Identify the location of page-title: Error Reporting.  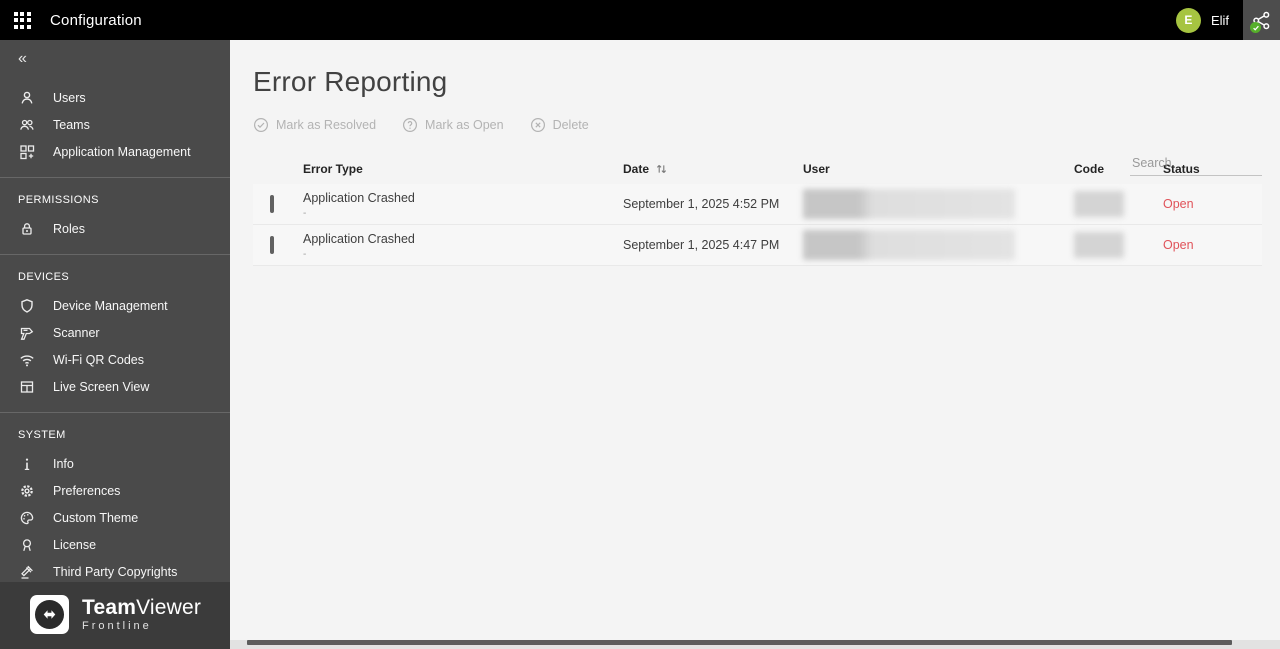
(350, 81).